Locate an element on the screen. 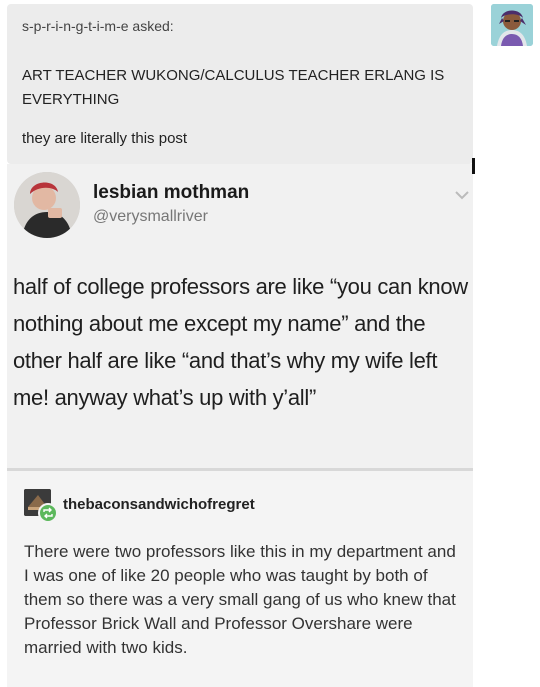 The width and height of the screenshot is (540, 687). tweet-handle: @verysmallriver is located at coordinates (150, 217).